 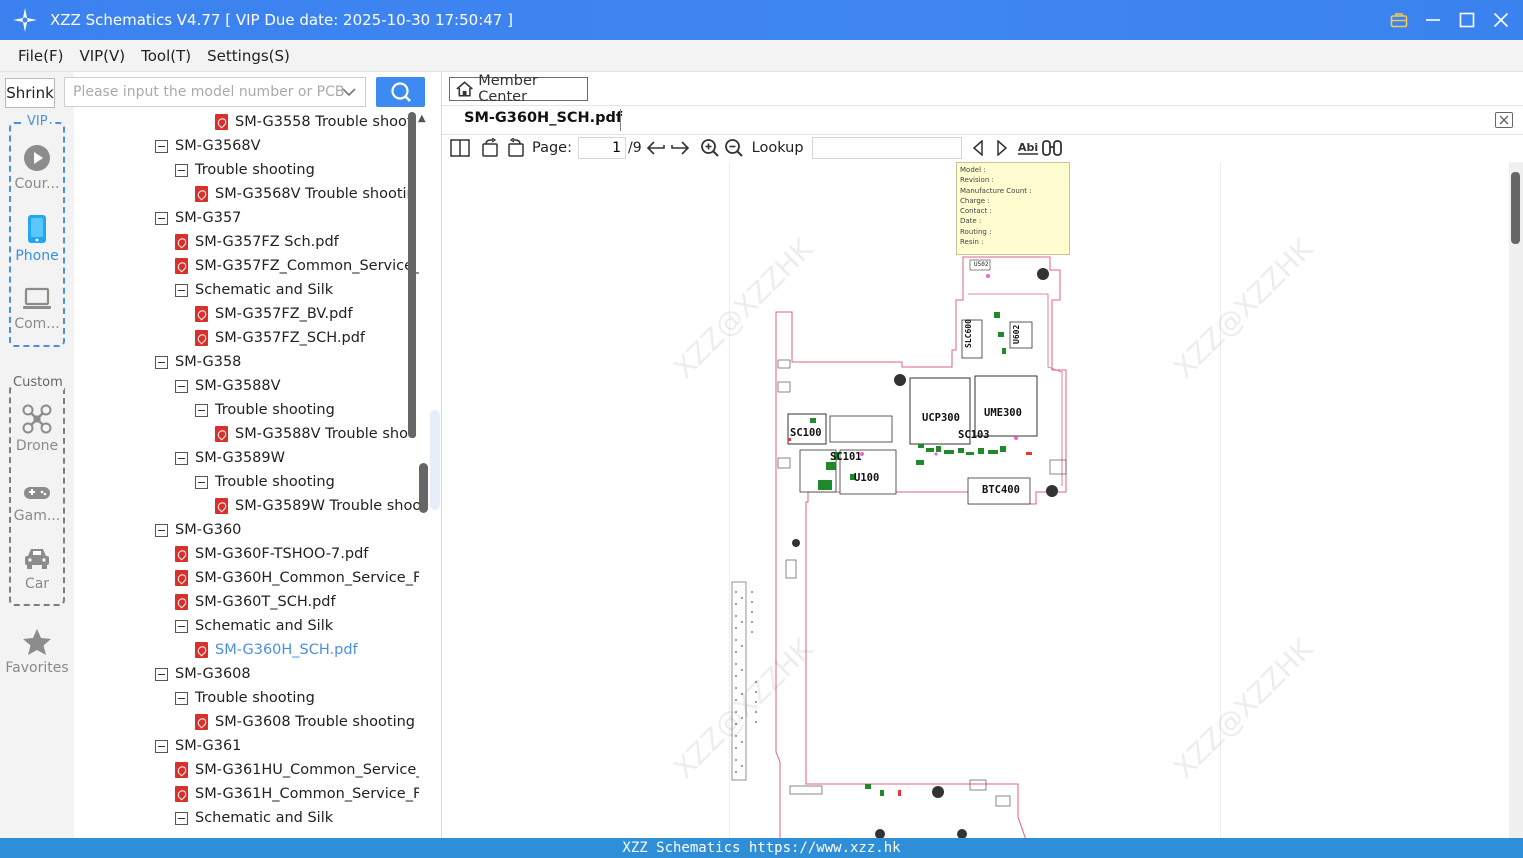 I want to click on document-scrollbar-thumb, so click(x=1515, y=208).